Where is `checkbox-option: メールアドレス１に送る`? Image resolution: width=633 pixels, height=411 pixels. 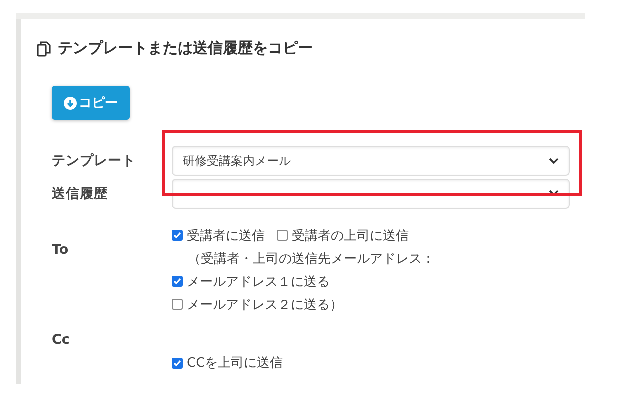 checkbox-option: メールアドレス１に送る is located at coordinates (251, 281).